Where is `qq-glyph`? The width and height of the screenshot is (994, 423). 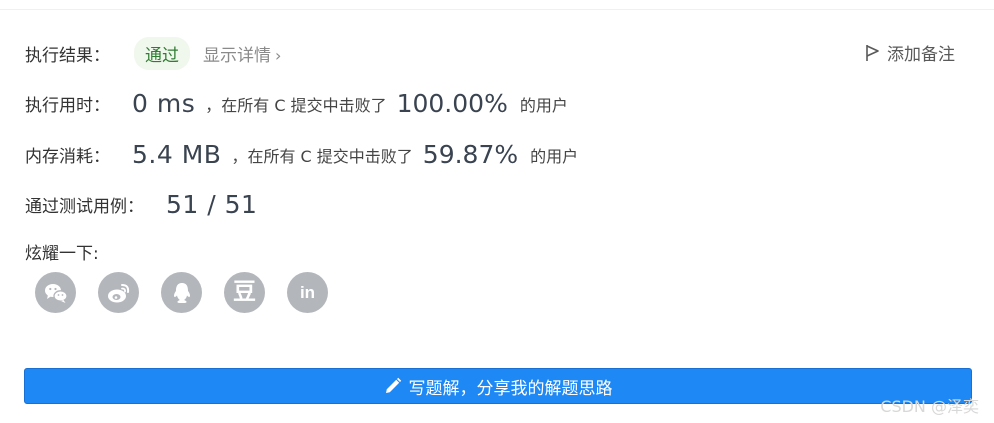 qq-glyph is located at coordinates (181, 292).